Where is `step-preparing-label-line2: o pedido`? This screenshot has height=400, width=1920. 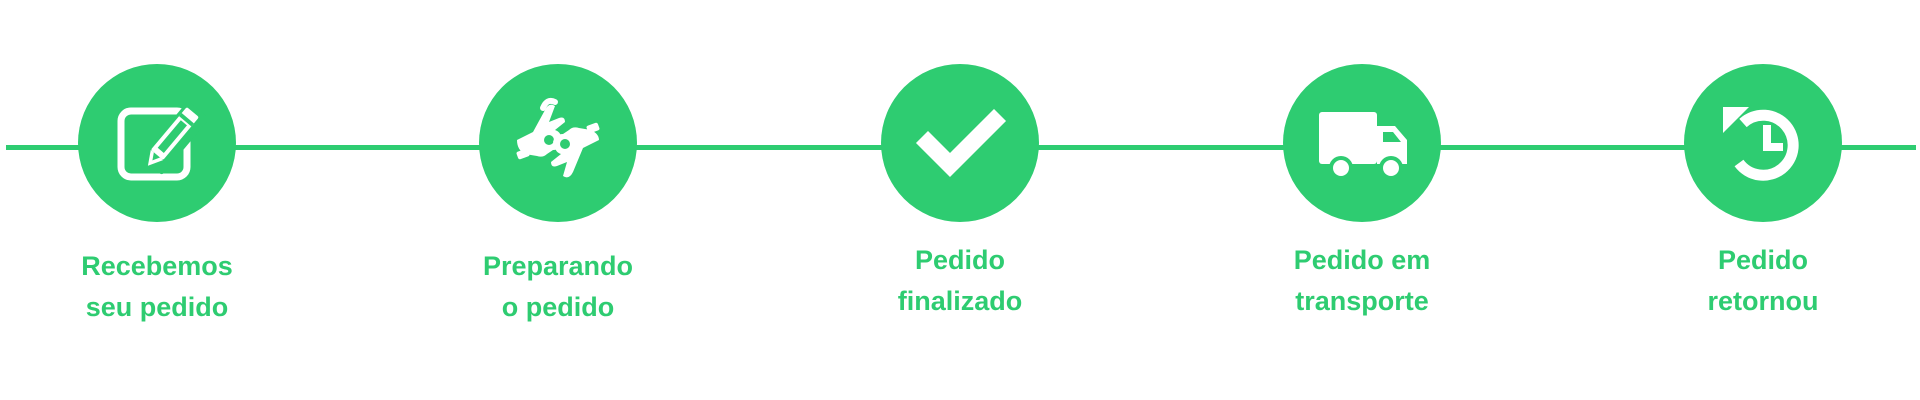
step-preparing-label-line2: o pedido is located at coordinates (558, 307).